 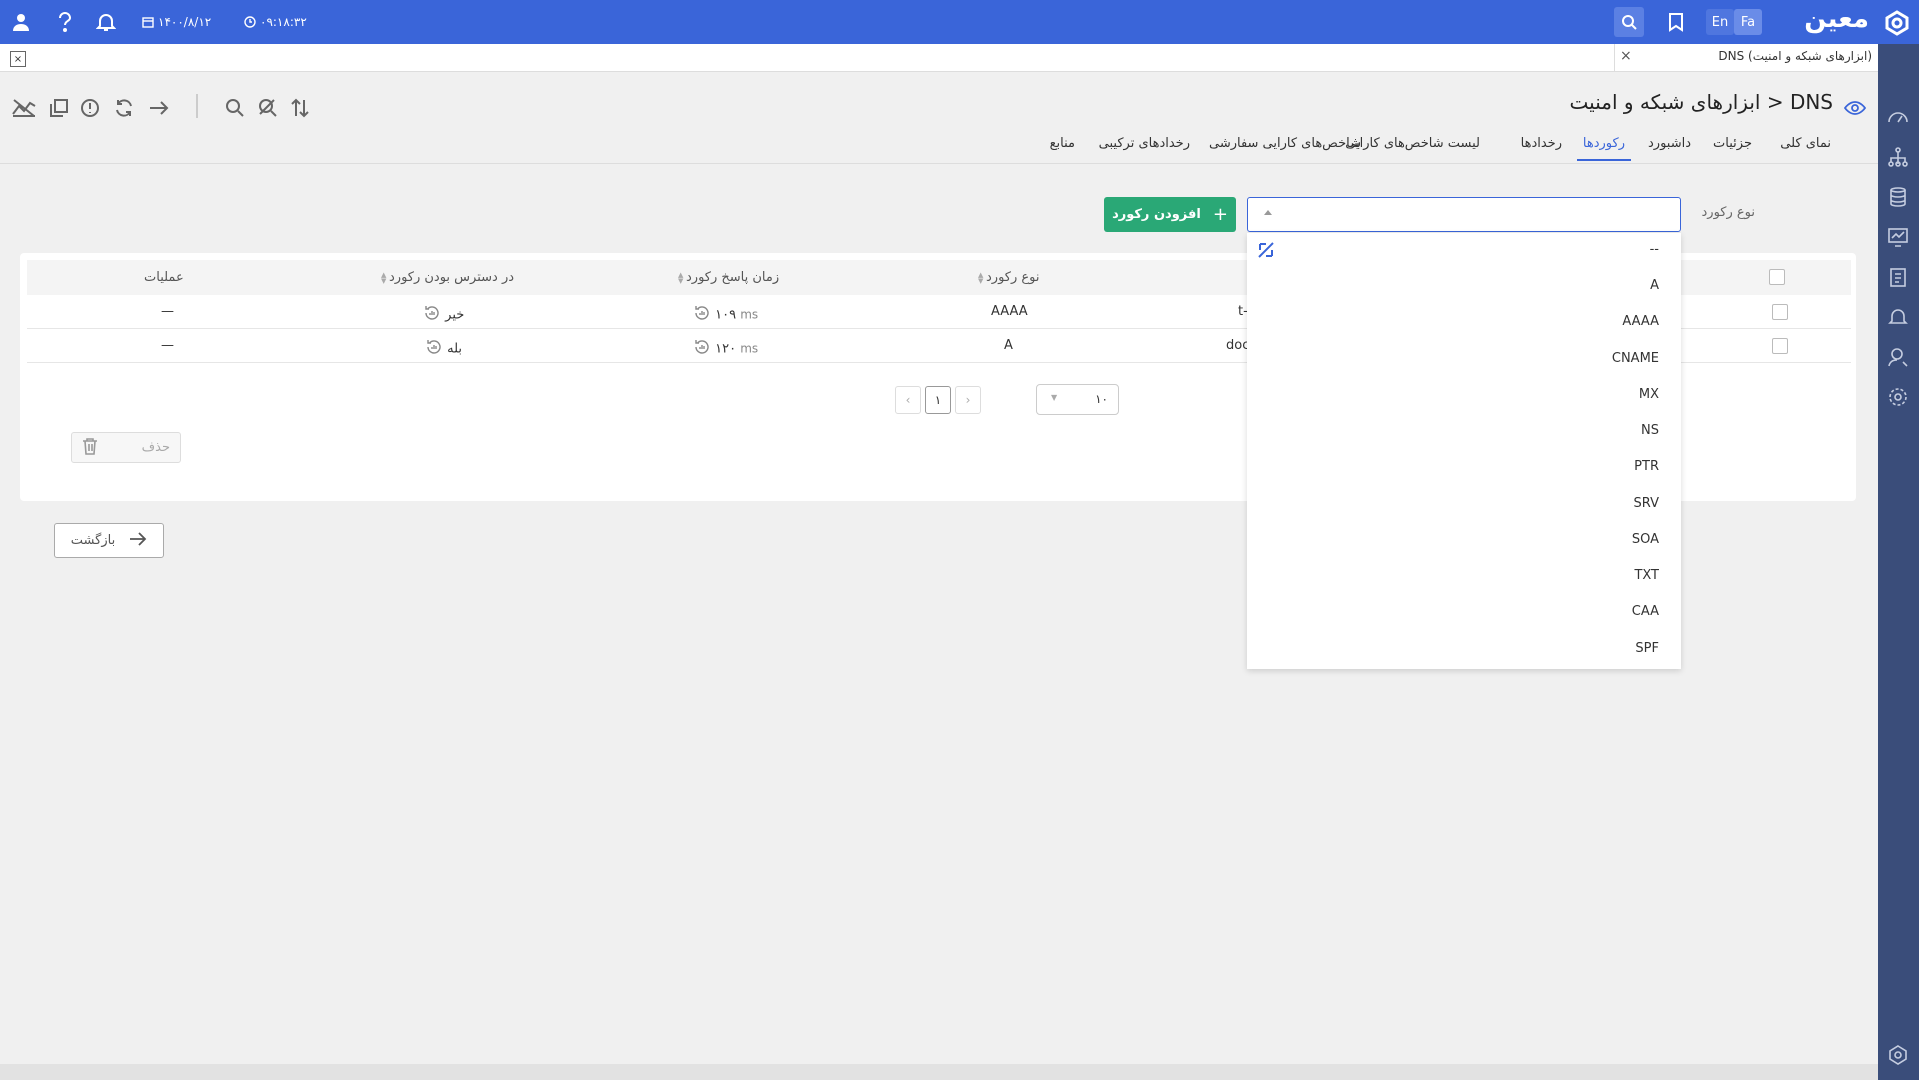 I want to click on tab-composite-events: رخدادهای ترکیبی, so click(x=1144, y=143).